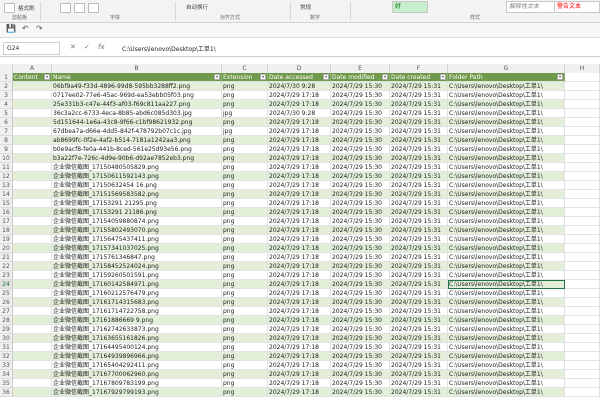 The height and width of the screenshot is (400, 600). What do you see at coordinates (137, 257) in the screenshot?
I see `table-cell: 企业微信截图_1715761346847.png` at bounding box center [137, 257].